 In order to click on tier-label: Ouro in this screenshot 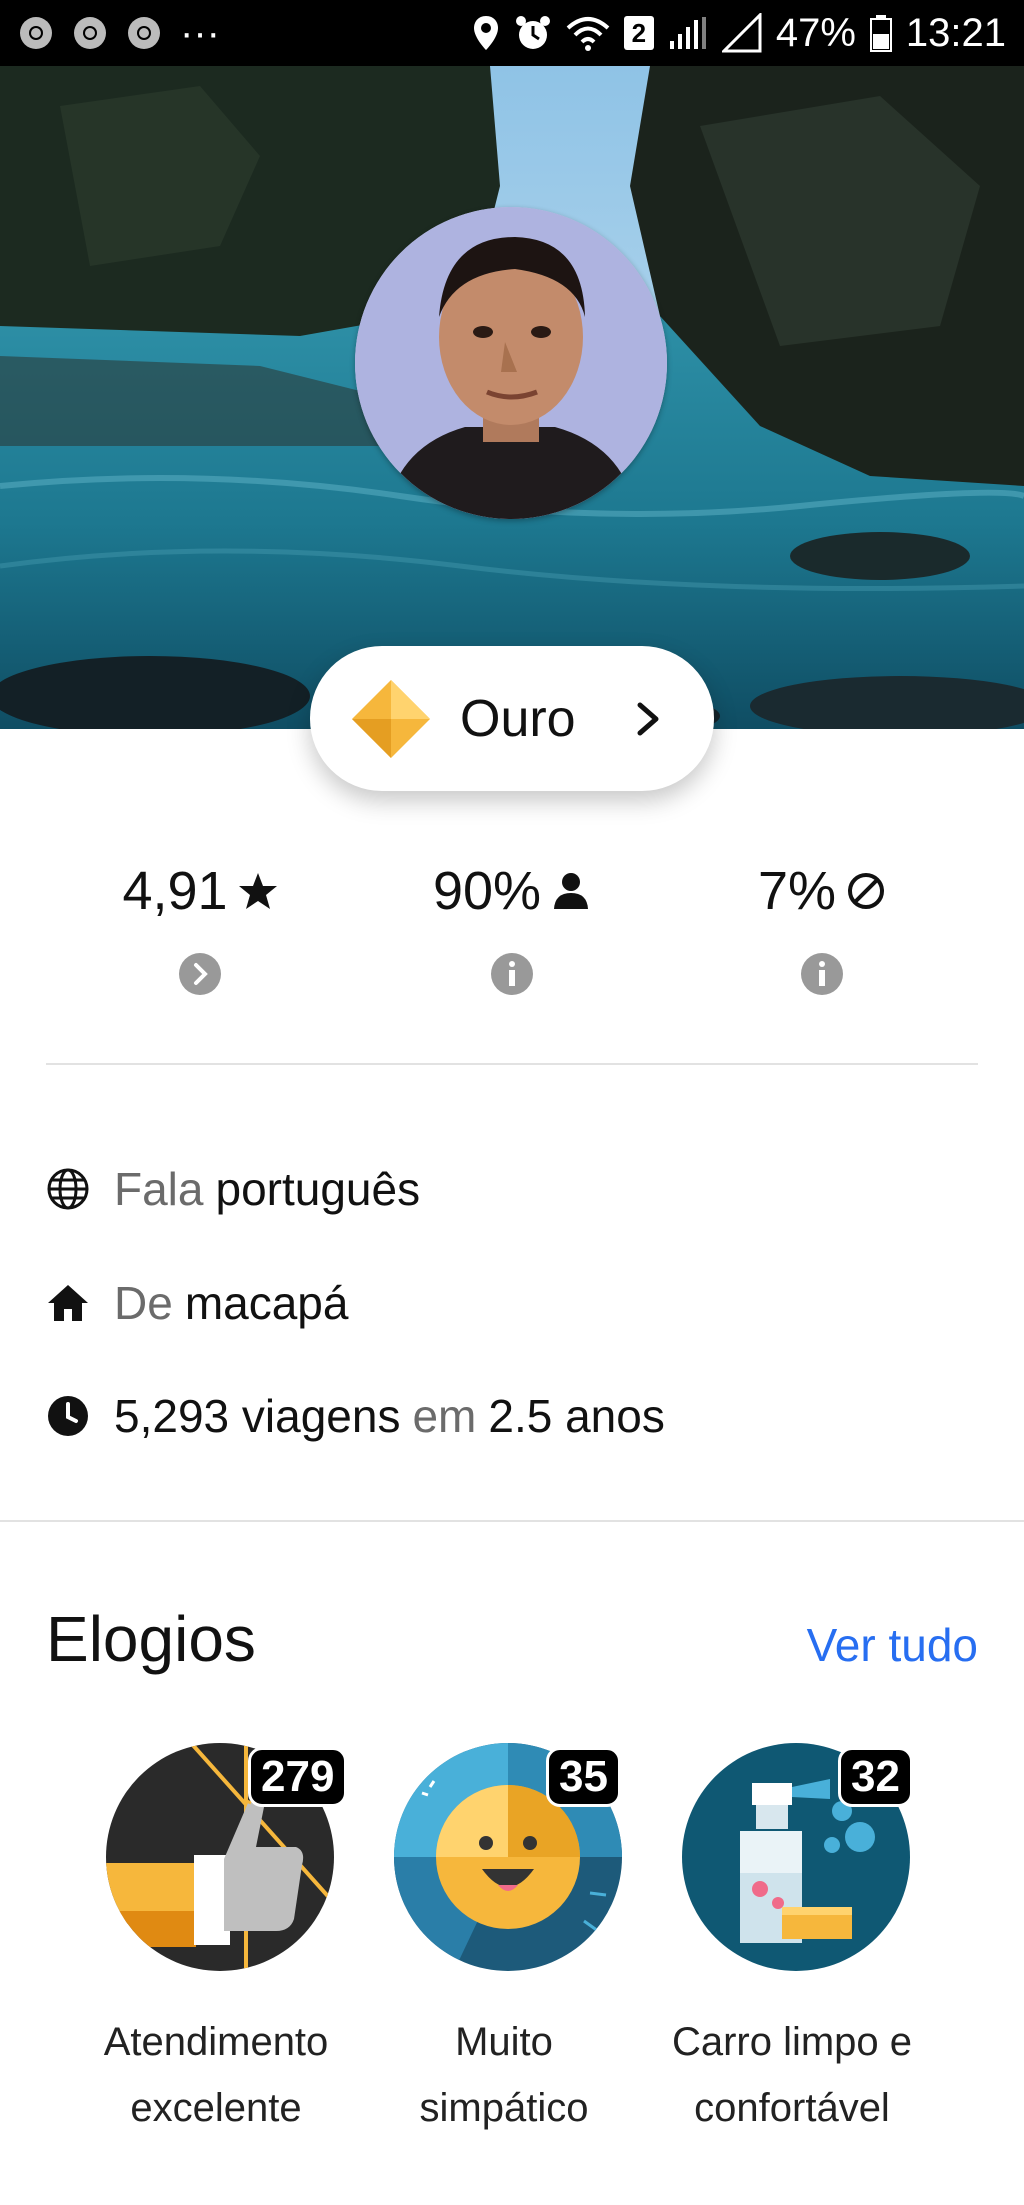, I will do `click(518, 718)`.